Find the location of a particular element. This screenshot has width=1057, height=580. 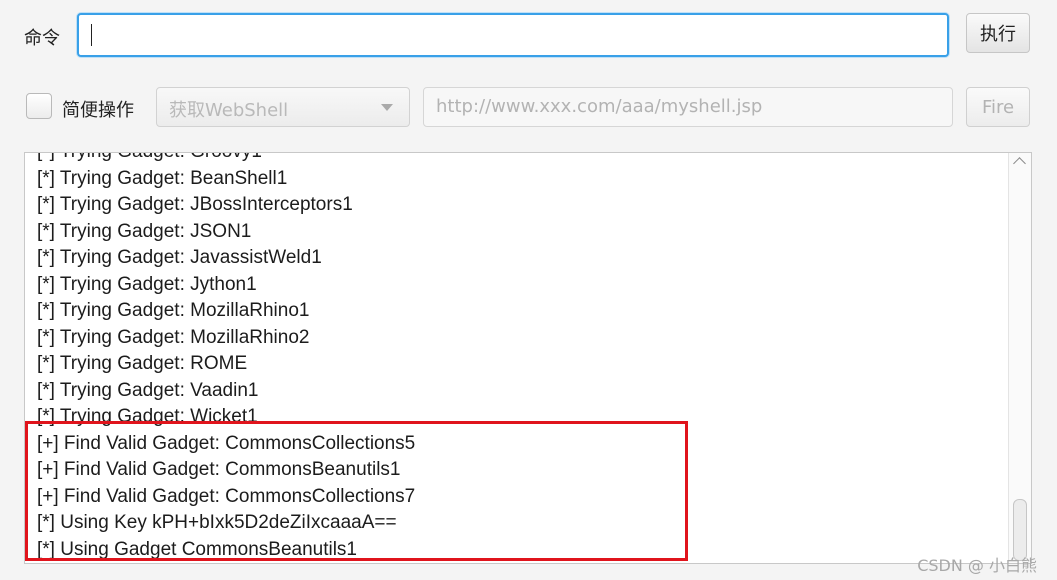

log-line: [*] Trying Gadget: JBossInterceptors1 is located at coordinates (195, 204).